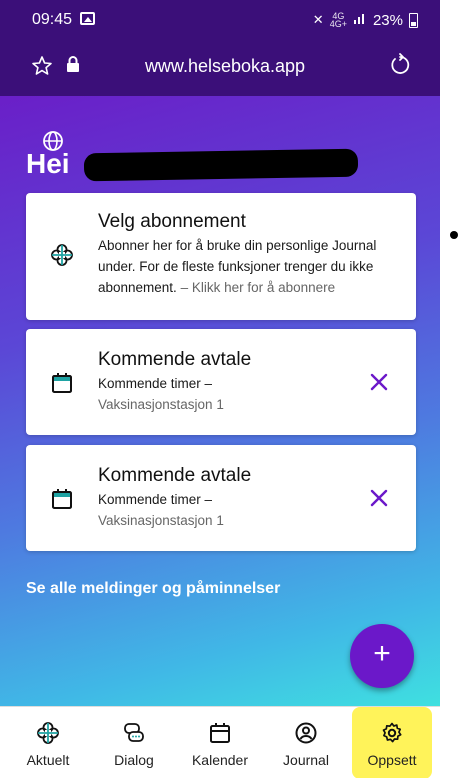 The image size is (461, 778). What do you see at coordinates (400, 65) in the screenshot?
I see `reload-icon` at bounding box center [400, 65].